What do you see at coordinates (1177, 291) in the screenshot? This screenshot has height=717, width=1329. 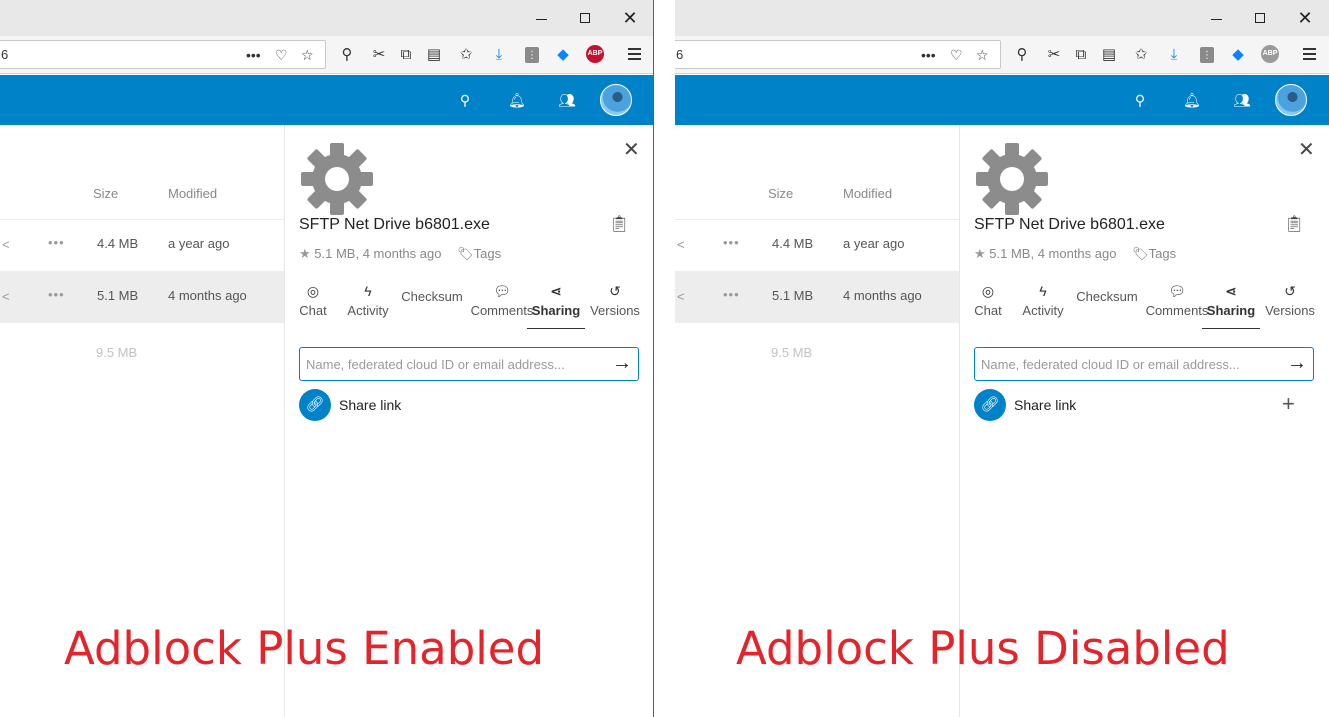 I see `comment-icon: 💬︎` at bounding box center [1177, 291].